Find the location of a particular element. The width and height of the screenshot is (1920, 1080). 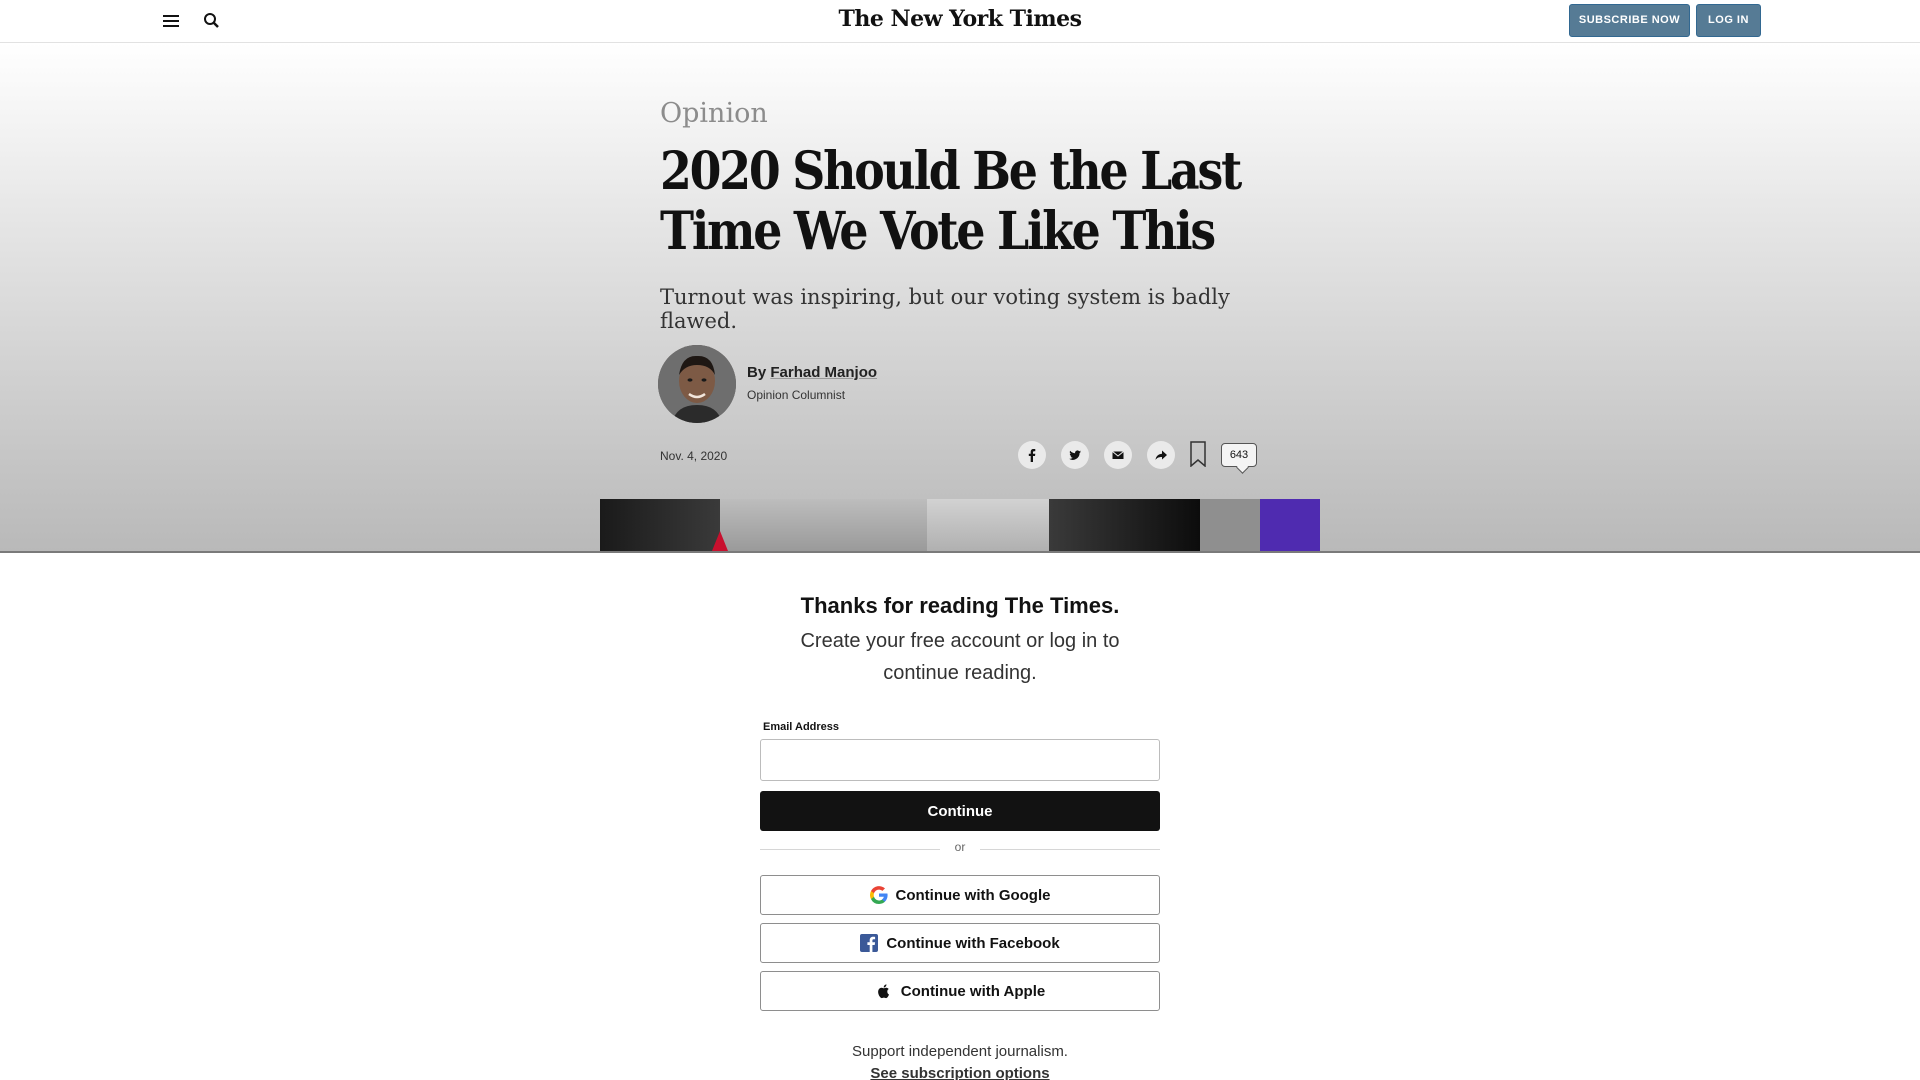

wall-title: Thanks for reading The Times. is located at coordinates (960, 605).